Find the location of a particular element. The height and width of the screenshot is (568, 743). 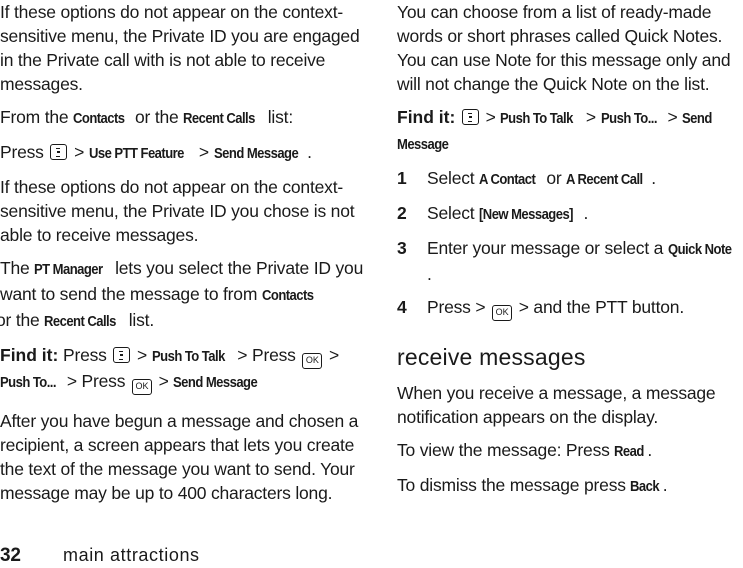

text: list: is located at coordinates (278, 117).